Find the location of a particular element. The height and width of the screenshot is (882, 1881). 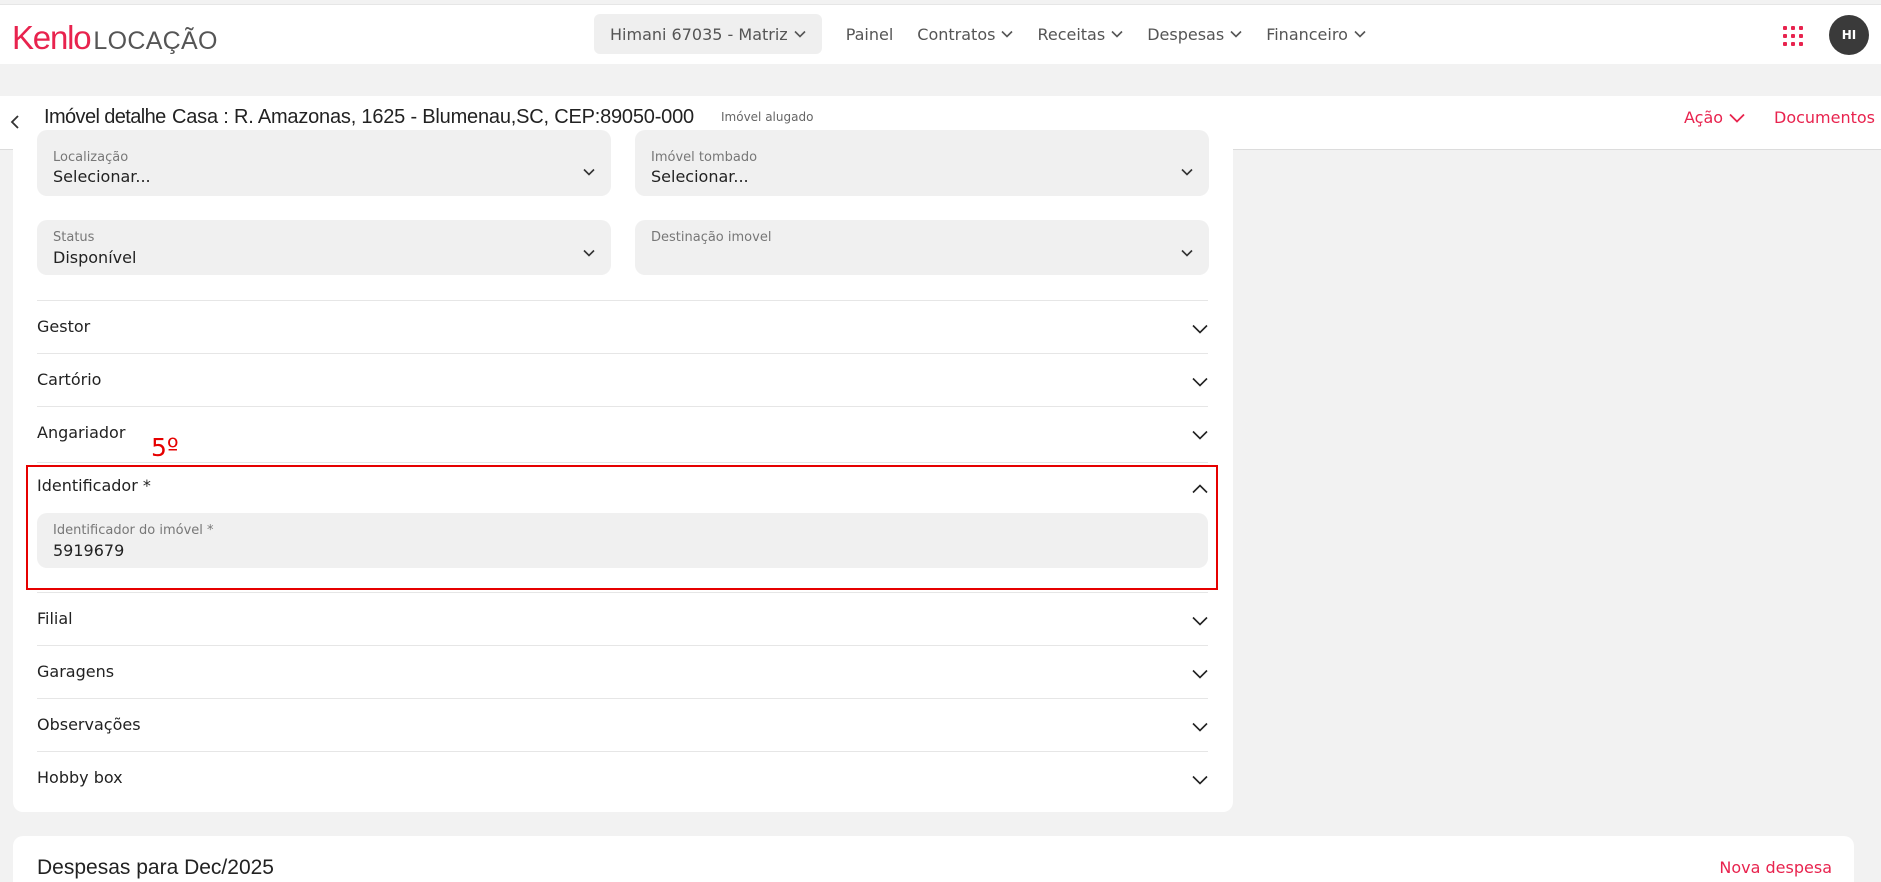

action-menu-label: Ação is located at coordinates (1704, 117).